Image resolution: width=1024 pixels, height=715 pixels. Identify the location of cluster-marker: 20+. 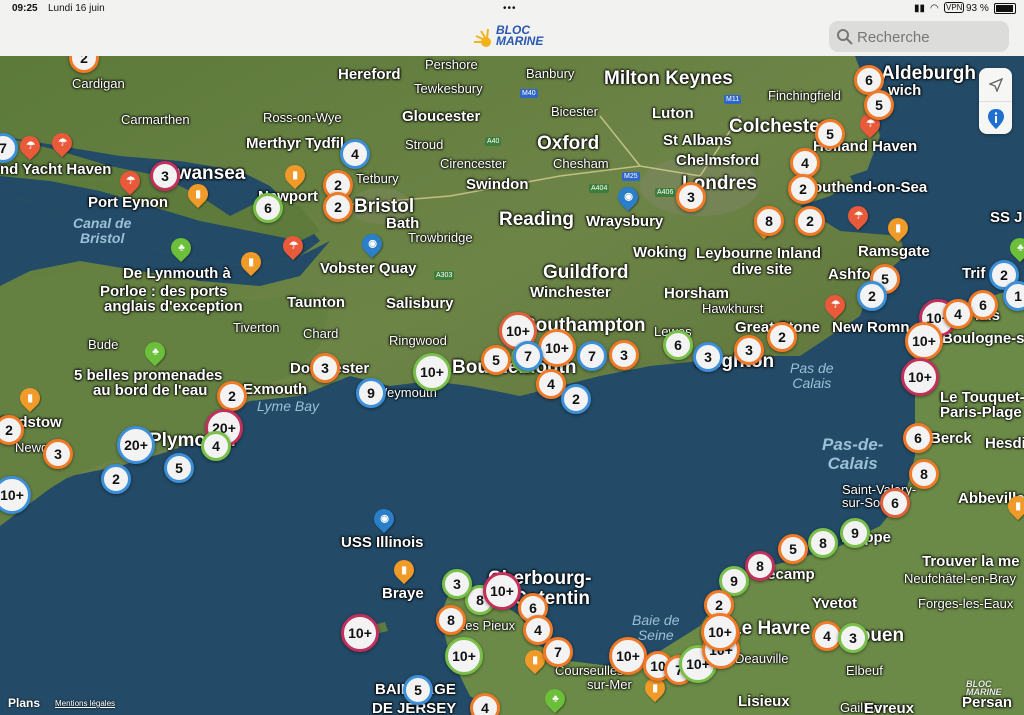
(136, 445).